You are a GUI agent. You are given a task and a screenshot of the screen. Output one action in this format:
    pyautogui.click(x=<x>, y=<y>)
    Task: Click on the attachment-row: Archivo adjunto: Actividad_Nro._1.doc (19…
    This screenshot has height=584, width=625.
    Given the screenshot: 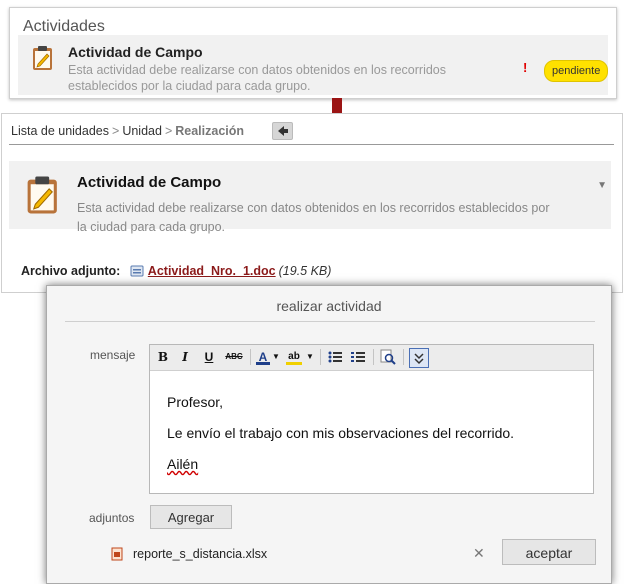 What is the action you would take?
    pyautogui.click(x=176, y=271)
    